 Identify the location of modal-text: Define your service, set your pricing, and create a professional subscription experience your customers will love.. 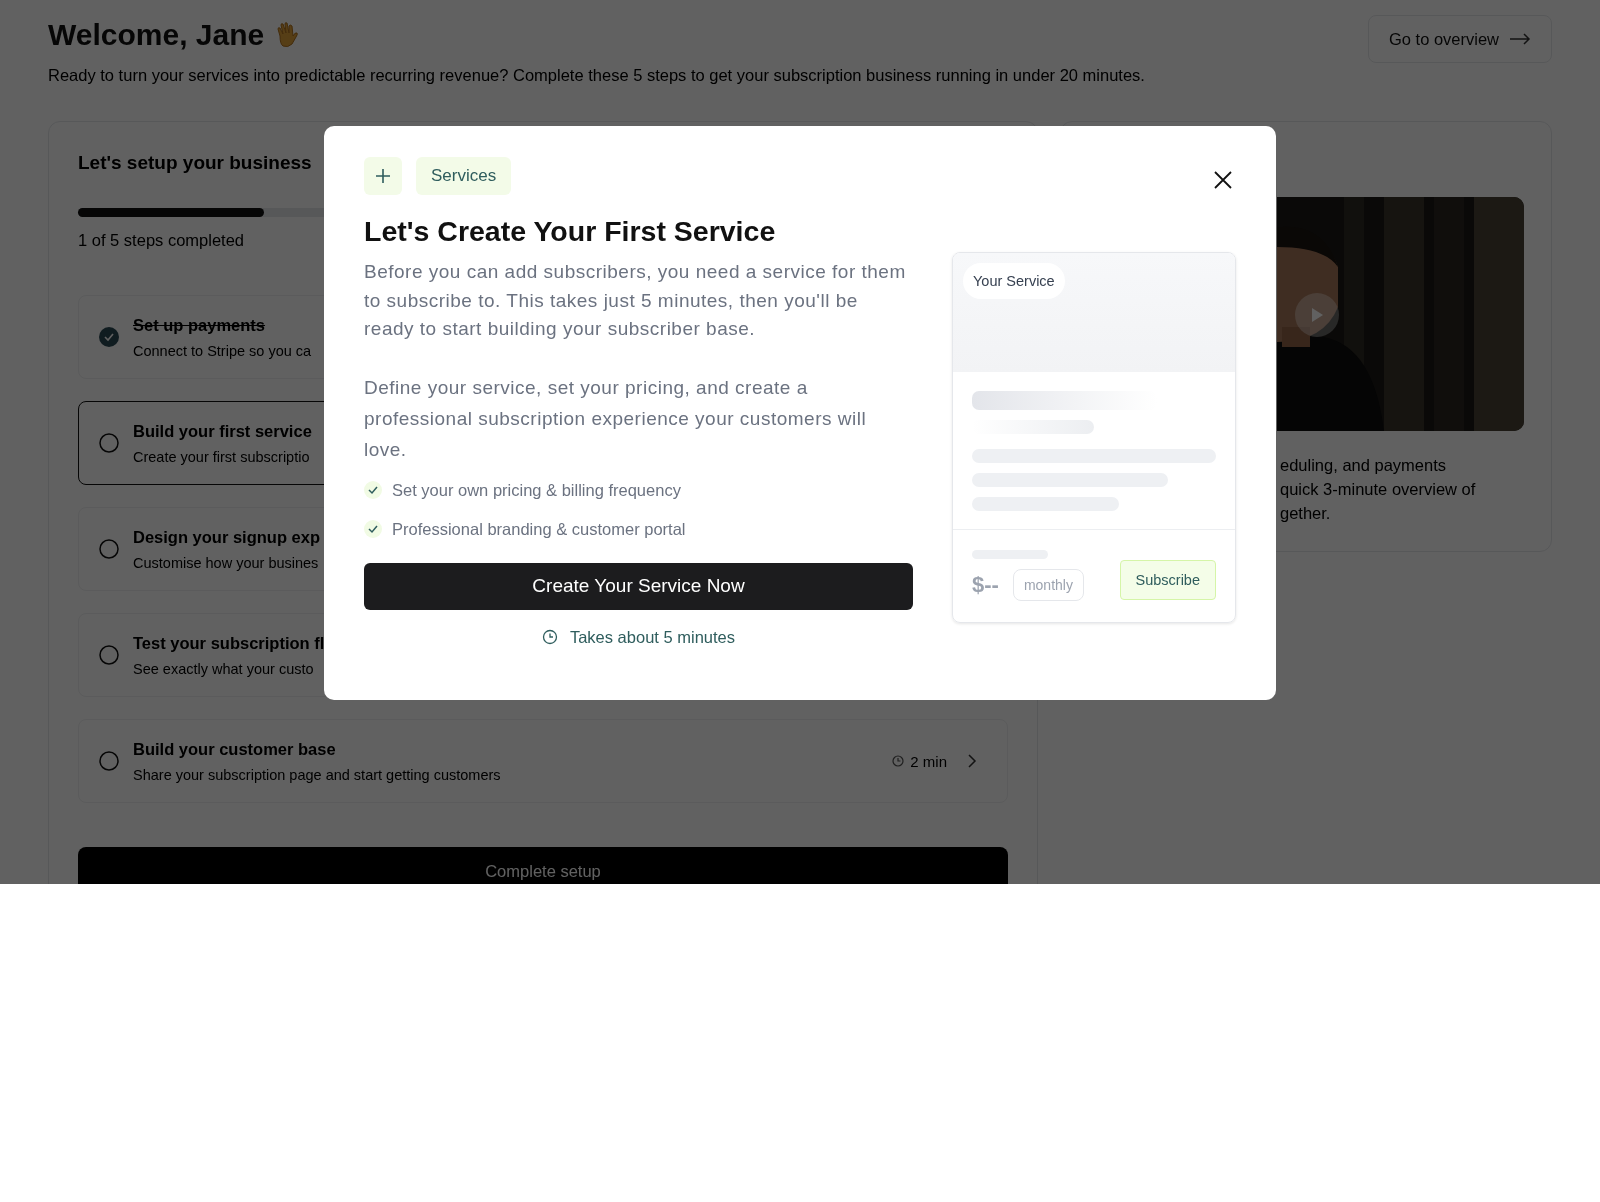
(616, 418).